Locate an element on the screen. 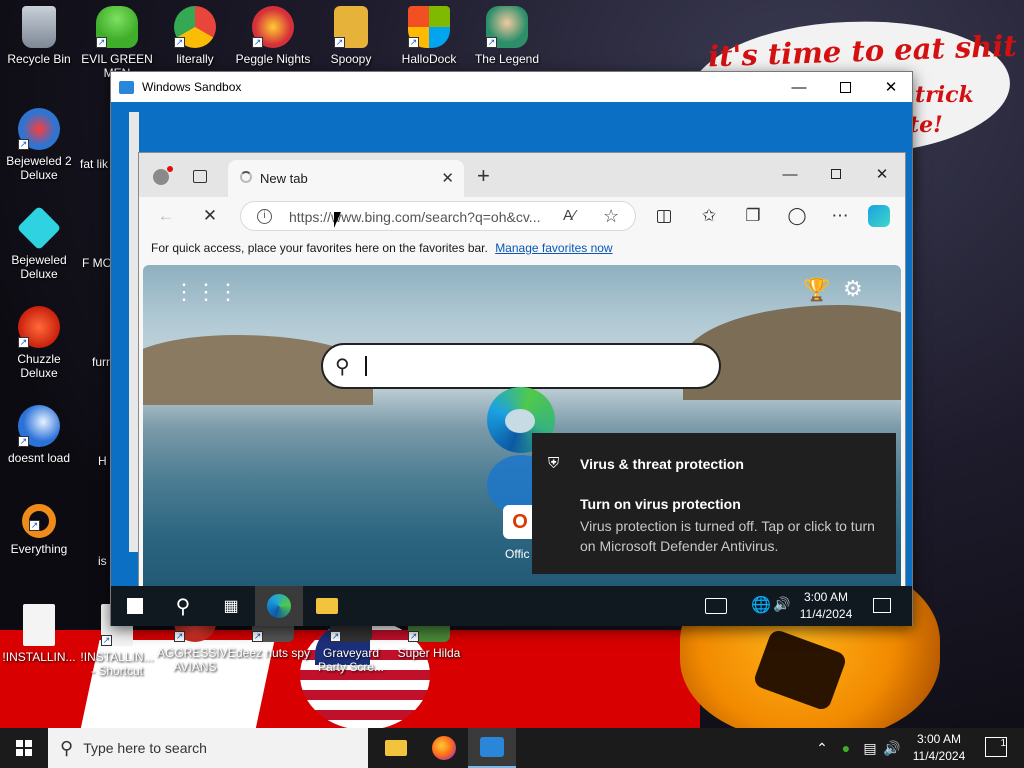  speech-line-2: trick te! is located at coordinates (941, 110).